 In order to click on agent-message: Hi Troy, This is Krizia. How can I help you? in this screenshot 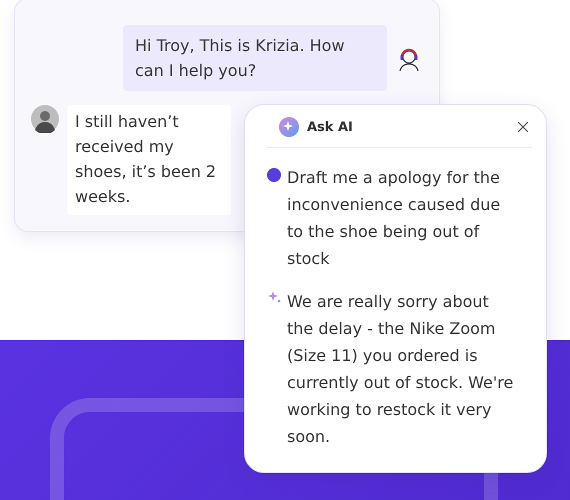, I will do `click(255, 58)`.